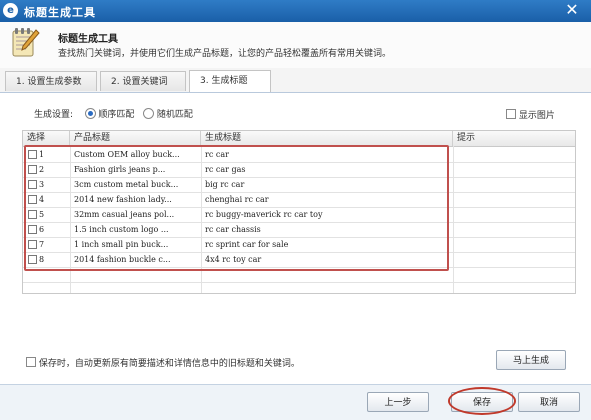 The height and width of the screenshot is (420, 591). What do you see at coordinates (398, 402) in the screenshot?
I see `prev-step-button: 上一步` at bounding box center [398, 402].